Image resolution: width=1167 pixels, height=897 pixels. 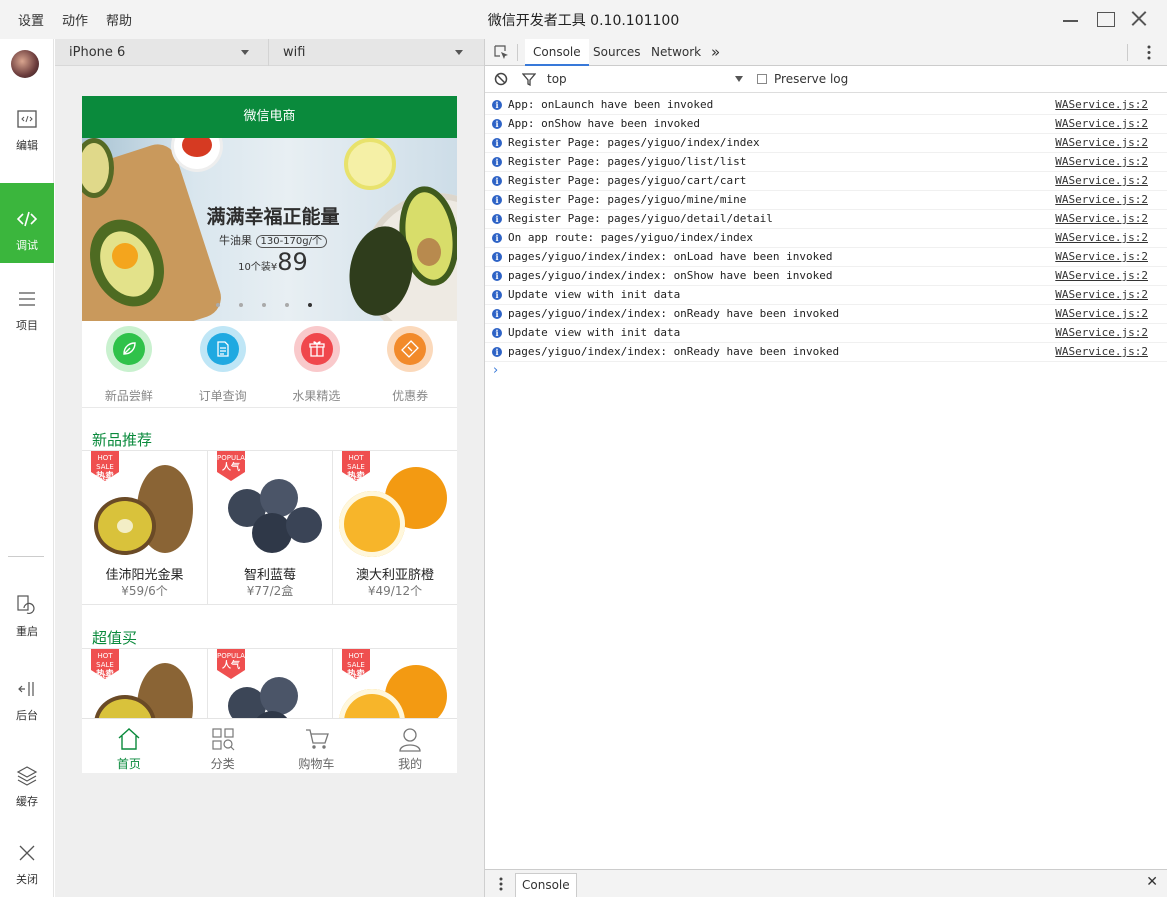 I want to click on banner-price: 10个装¥89, so click(x=273, y=262).